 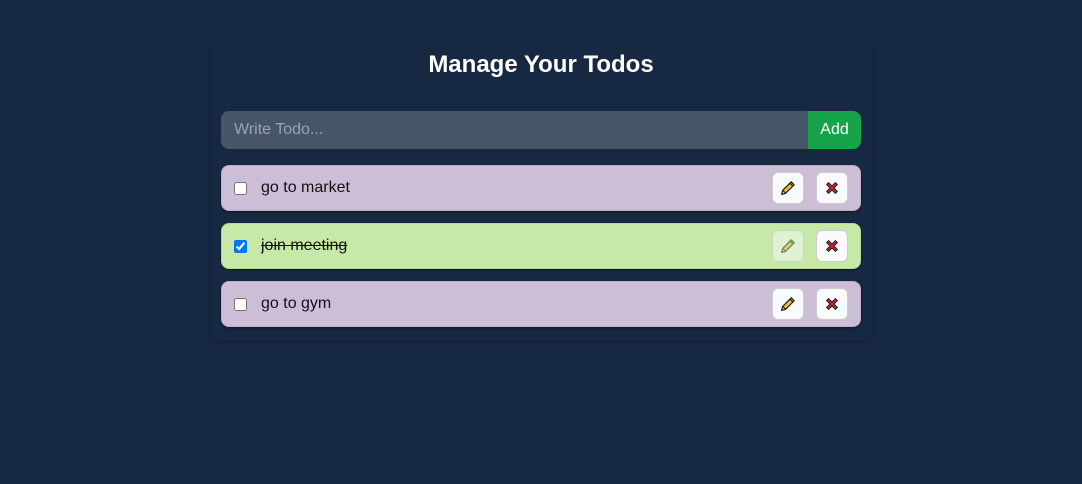 What do you see at coordinates (834, 130) in the screenshot?
I see `add-button: Add` at bounding box center [834, 130].